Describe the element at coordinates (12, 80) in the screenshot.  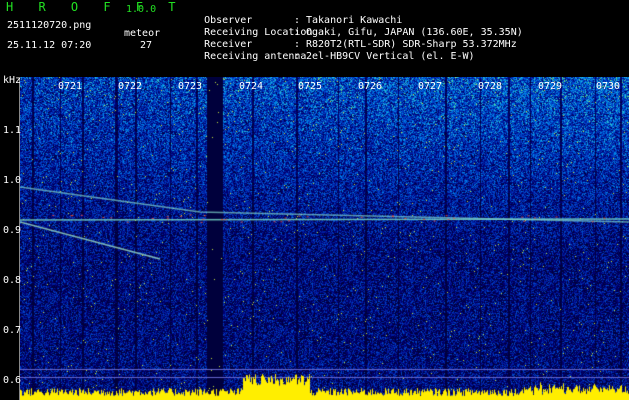
I see `y-axis-unit: kHz` at that location.